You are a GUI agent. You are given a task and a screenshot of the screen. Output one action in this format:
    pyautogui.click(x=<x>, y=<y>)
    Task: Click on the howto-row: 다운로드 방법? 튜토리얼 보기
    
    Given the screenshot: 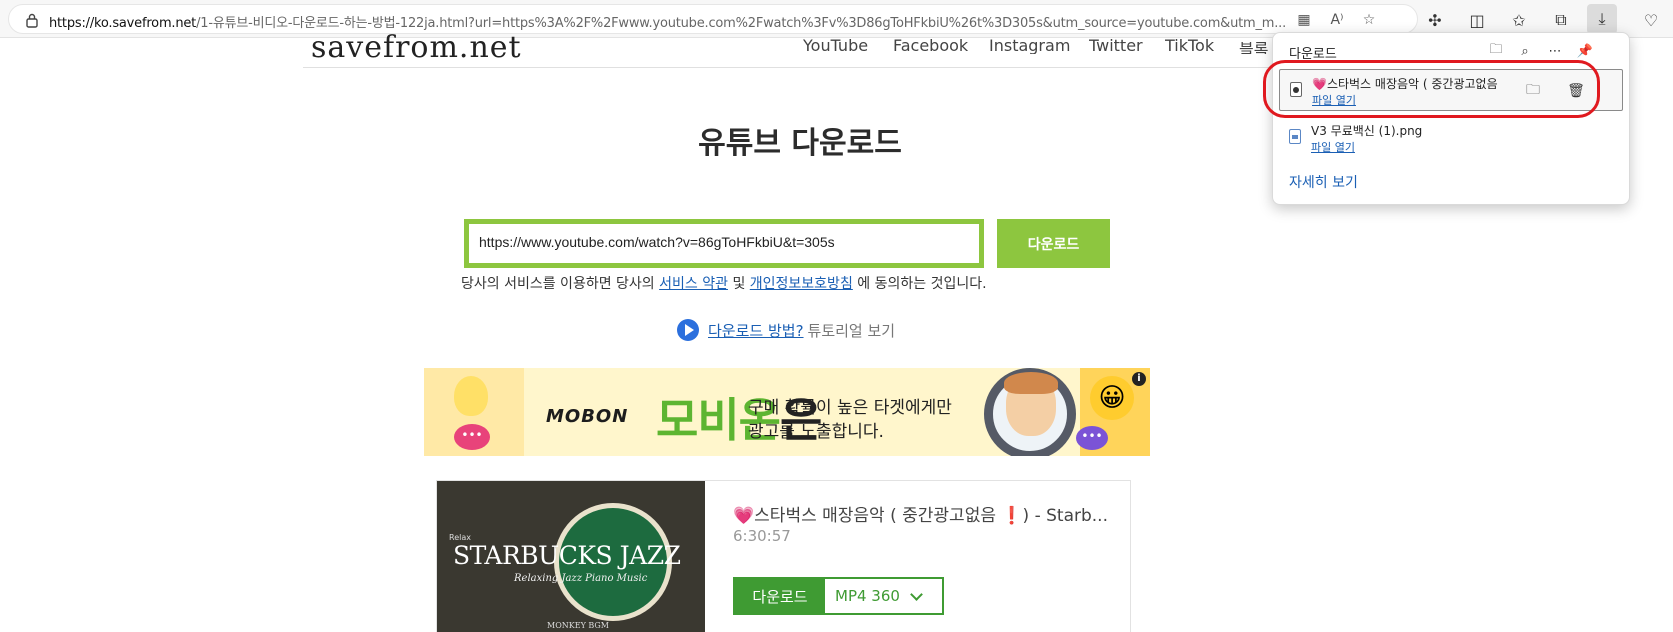 What is the action you would take?
    pyautogui.click(x=786, y=330)
    